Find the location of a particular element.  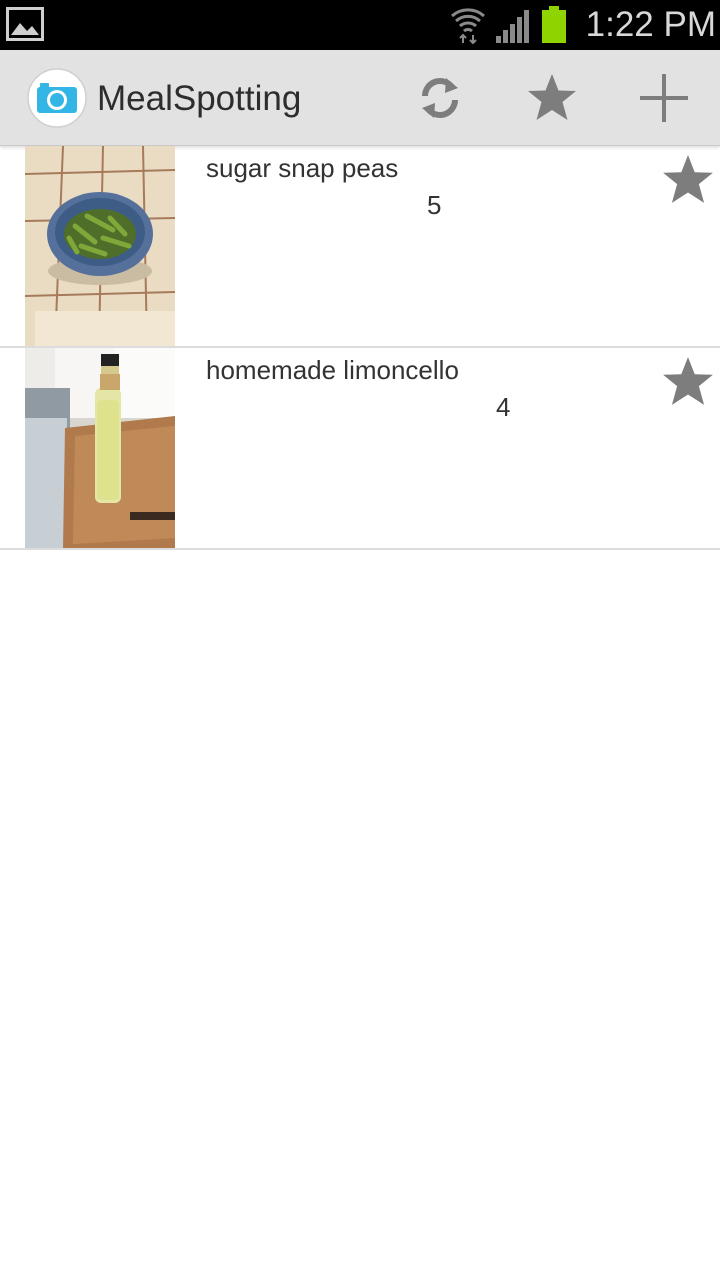

add-button is located at coordinates (664, 98).